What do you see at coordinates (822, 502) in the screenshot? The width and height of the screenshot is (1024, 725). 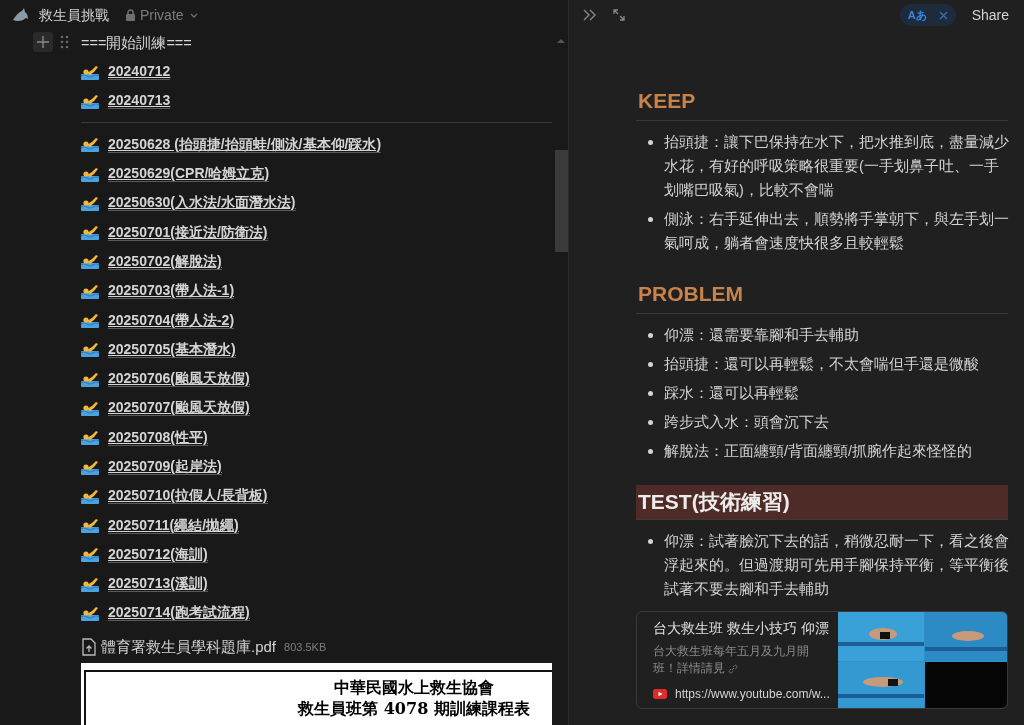 I see `section-heading: TEST(技術練習)` at bounding box center [822, 502].